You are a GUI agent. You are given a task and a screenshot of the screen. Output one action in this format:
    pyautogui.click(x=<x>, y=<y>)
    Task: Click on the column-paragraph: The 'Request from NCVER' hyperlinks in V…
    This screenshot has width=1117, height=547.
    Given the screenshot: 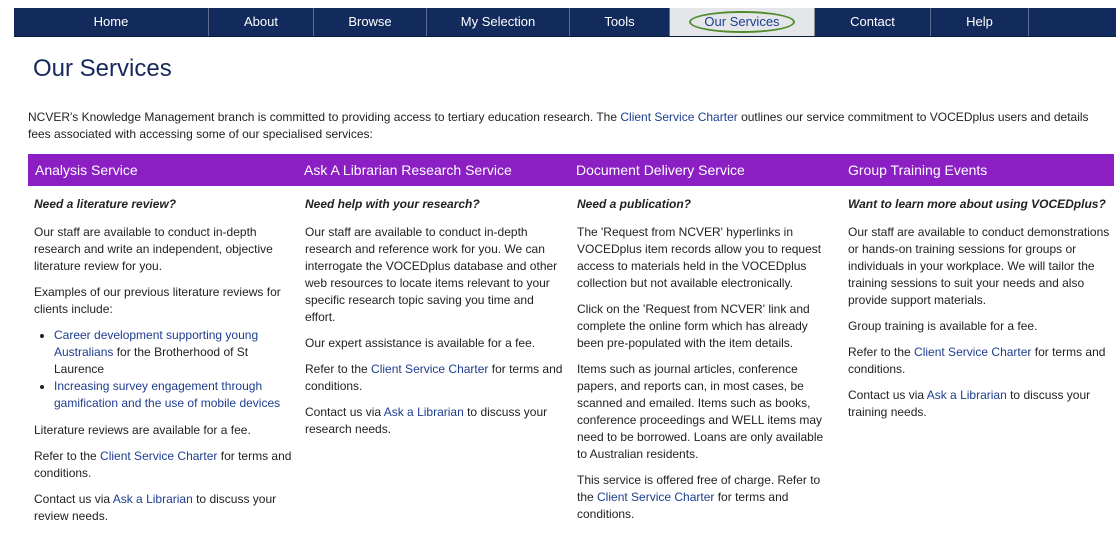 What is the action you would take?
    pyautogui.click(x=699, y=257)
    